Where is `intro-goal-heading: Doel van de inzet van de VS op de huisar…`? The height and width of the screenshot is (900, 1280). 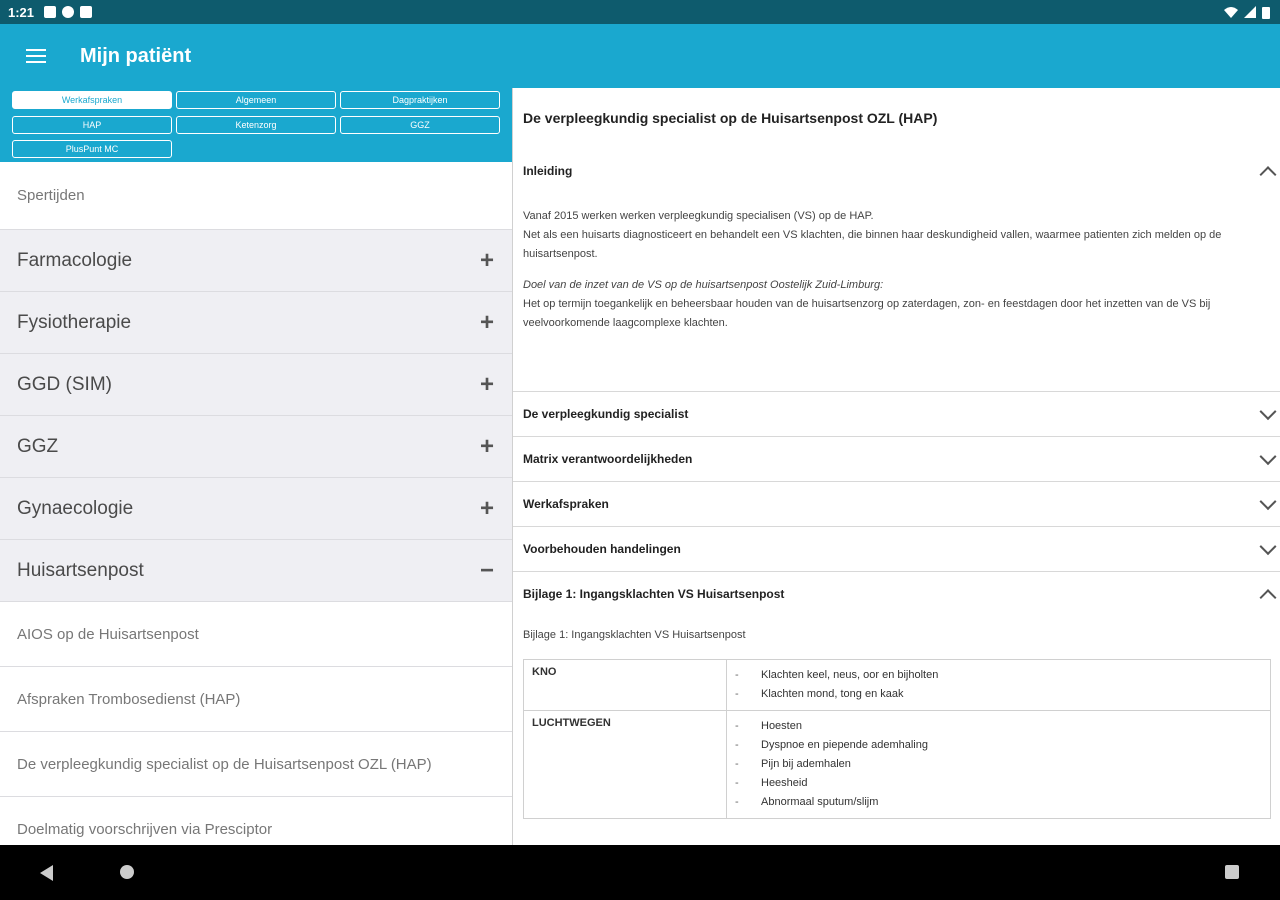
intro-goal-heading: Doel van de inzet van de VS op de huisar… is located at coordinates (703, 285).